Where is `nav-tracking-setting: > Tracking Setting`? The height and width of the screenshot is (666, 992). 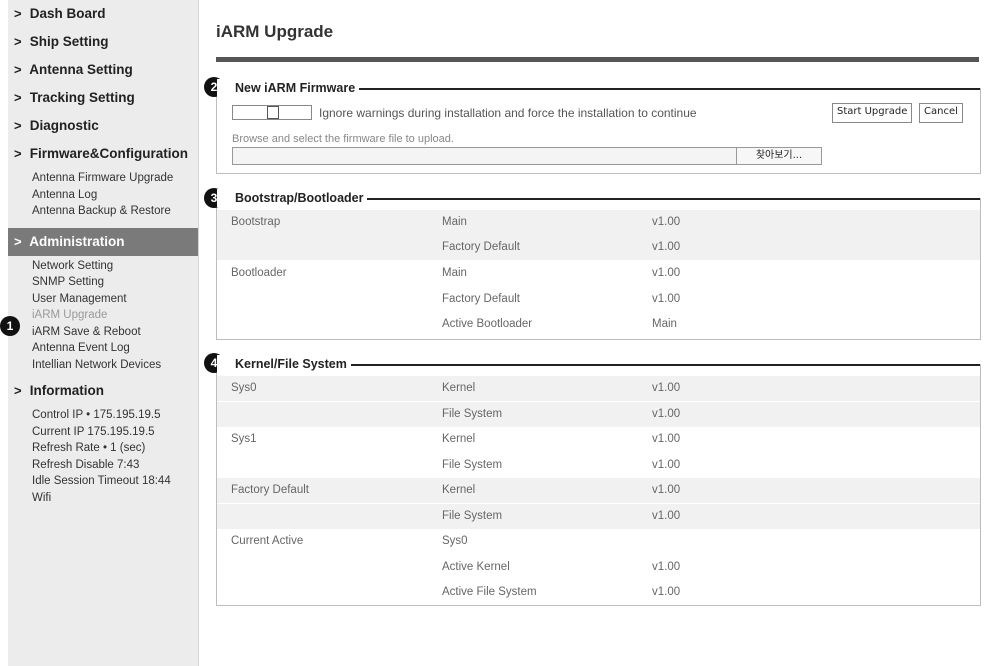 nav-tracking-setting: > Tracking Setting is located at coordinates (103, 98).